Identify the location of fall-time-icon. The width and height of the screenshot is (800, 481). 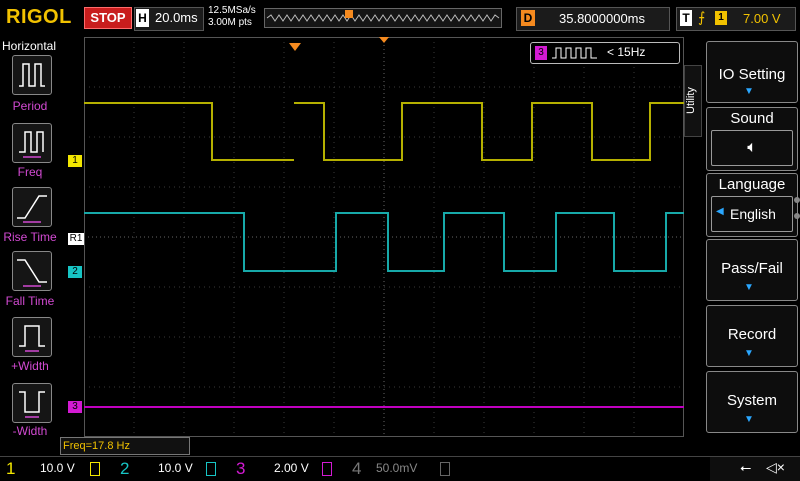
(32, 273).